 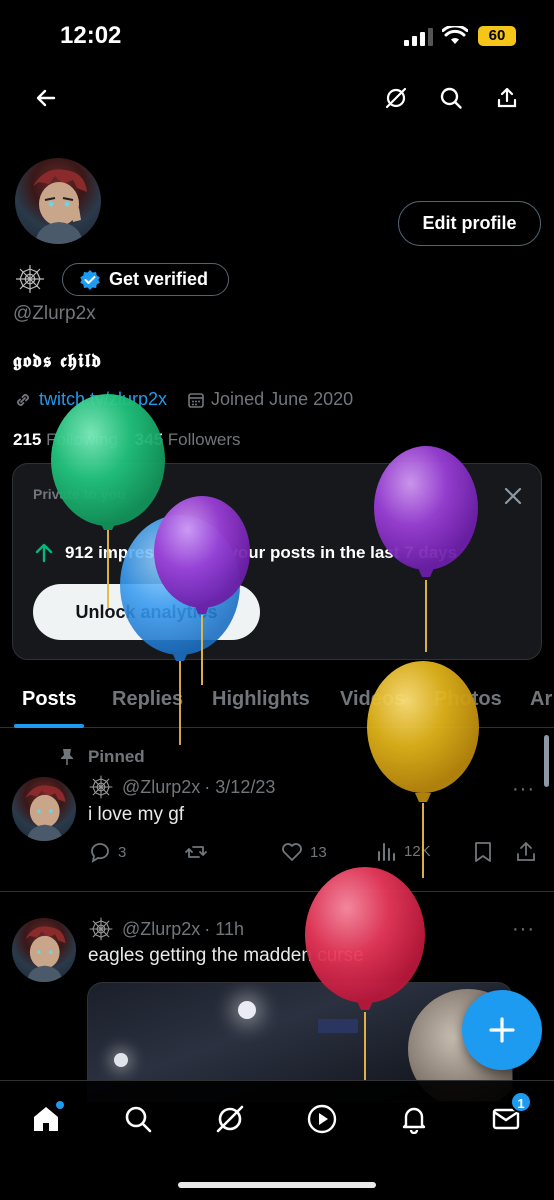 I want to click on back-button, so click(x=46, y=98).